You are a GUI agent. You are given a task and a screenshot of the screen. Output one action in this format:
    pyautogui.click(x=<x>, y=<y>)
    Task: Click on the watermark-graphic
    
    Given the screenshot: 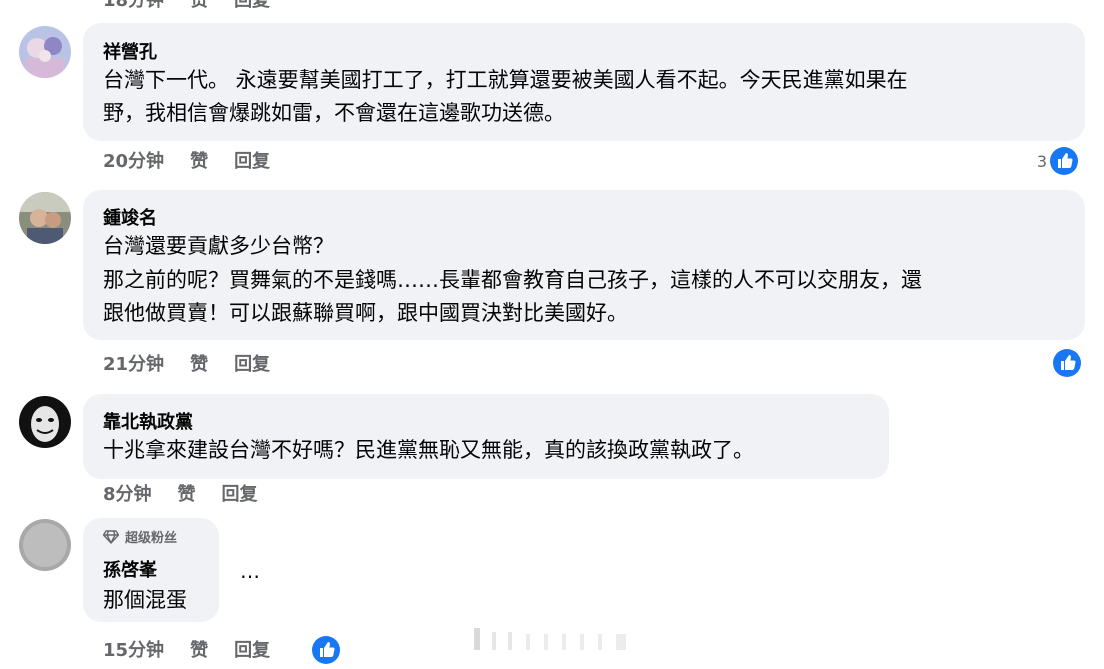 What is the action you would take?
    pyautogui.click(x=560, y=640)
    